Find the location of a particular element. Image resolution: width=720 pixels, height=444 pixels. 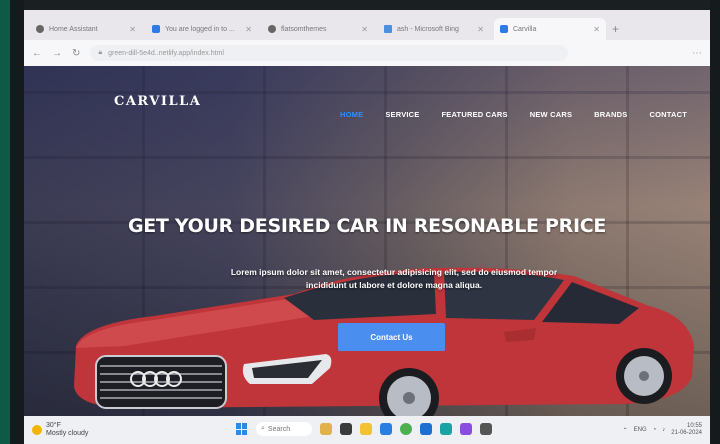

site-logo: CARVILLA is located at coordinates (157, 101).